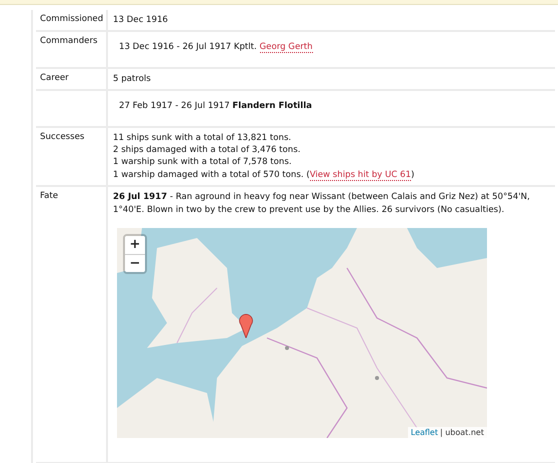 The height and width of the screenshot is (463, 558). Describe the element at coordinates (286, 48) in the screenshot. I see `text-link: Georg Gerth` at that location.